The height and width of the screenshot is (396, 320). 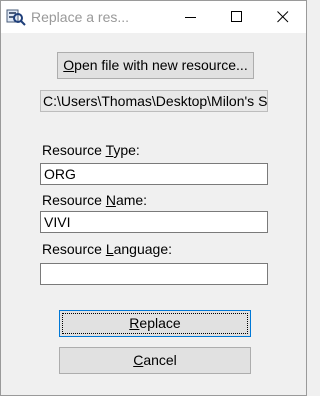 I want to click on focus-ring, so click(x=155, y=323).